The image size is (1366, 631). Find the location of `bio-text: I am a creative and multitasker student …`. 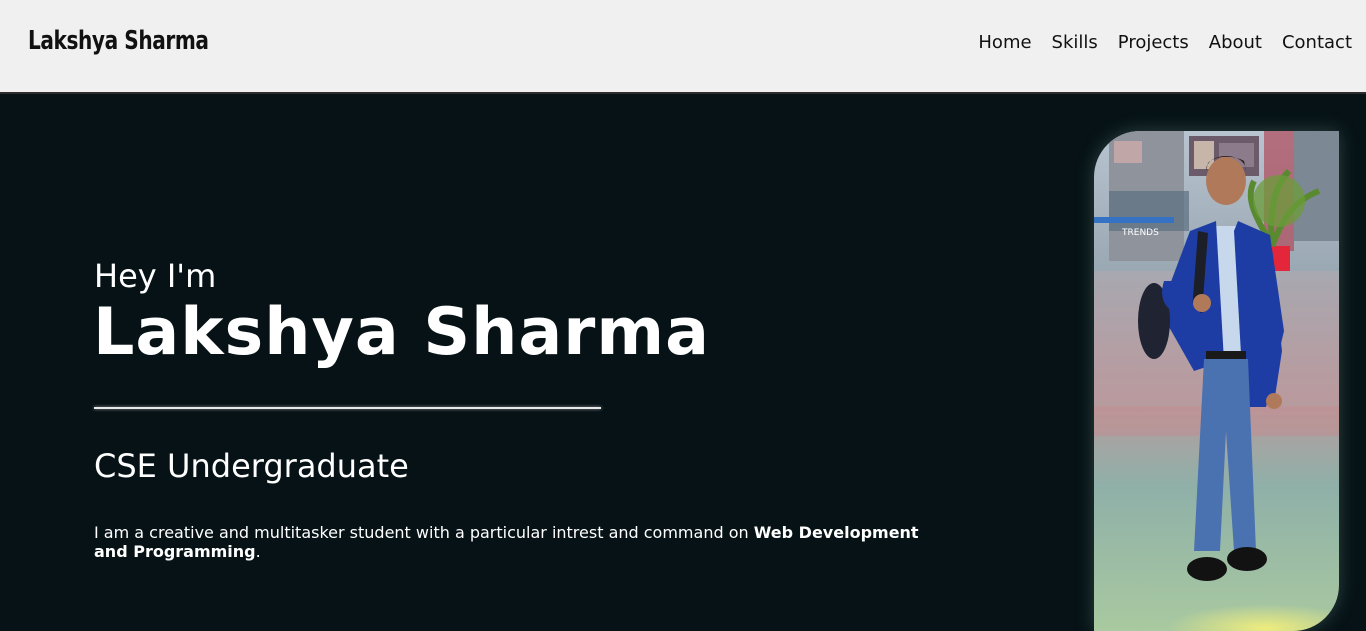

bio-text: I am a creative and multitasker student … is located at coordinates (424, 532).